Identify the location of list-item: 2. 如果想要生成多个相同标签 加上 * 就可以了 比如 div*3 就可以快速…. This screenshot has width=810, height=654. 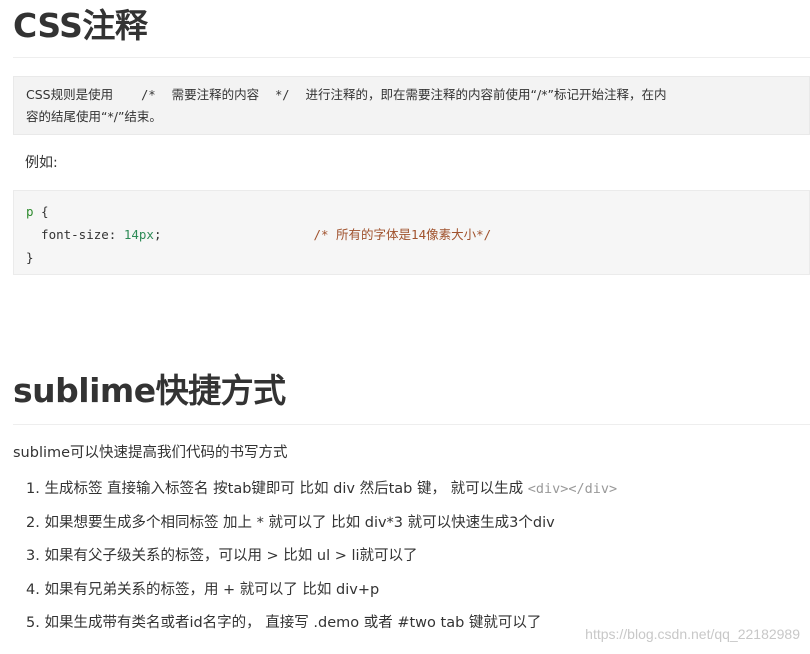
(290, 522).